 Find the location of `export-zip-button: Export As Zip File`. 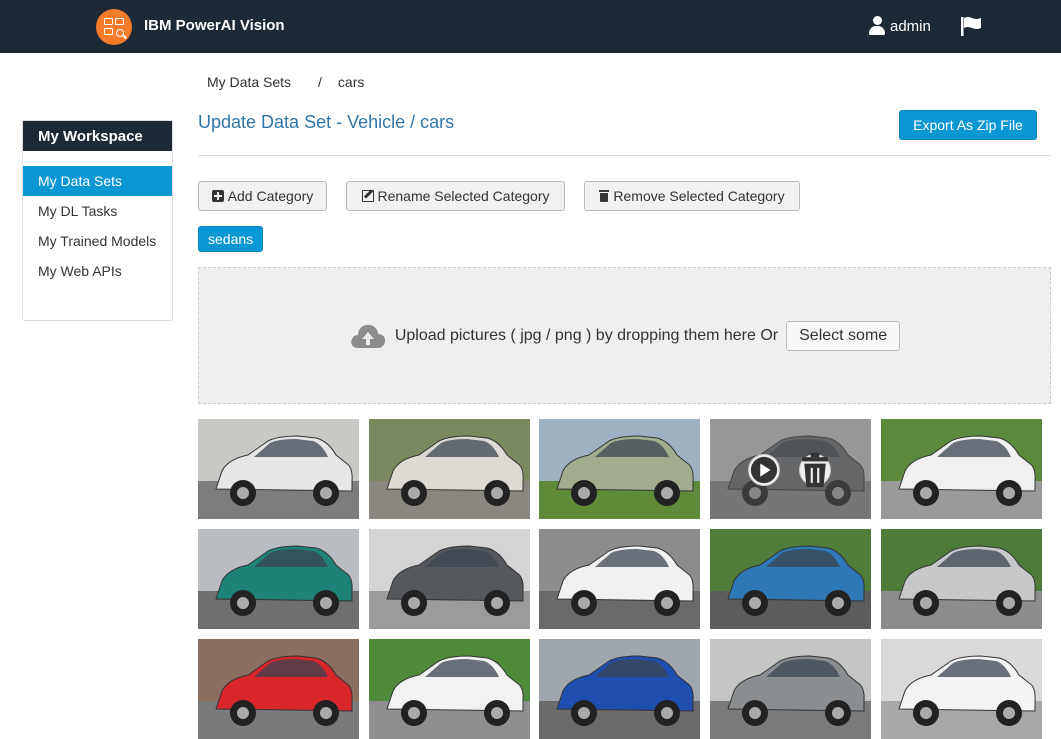

export-zip-button: Export As Zip File is located at coordinates (968, 125).